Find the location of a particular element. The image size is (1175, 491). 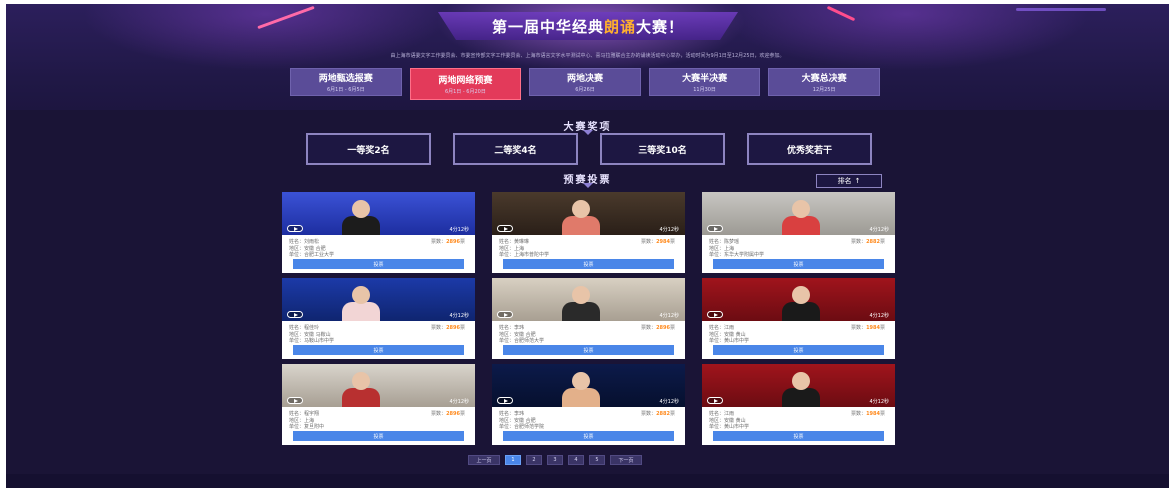

entry-school-row: 单位：黄山市中学 is located at coordinates (729, 426).